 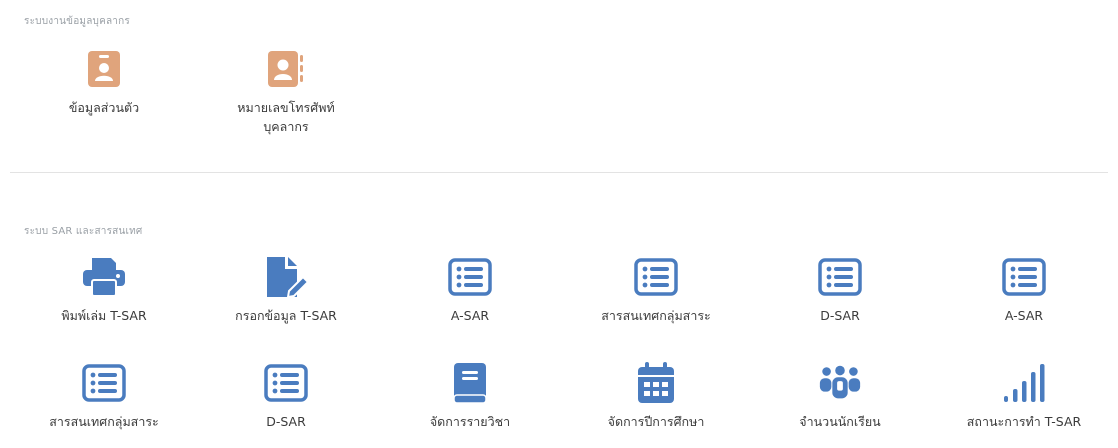 I want to click on subject-group-info-tile-1: สารสนเทศกลุ่มสาระ, so click(x=656, y=289).